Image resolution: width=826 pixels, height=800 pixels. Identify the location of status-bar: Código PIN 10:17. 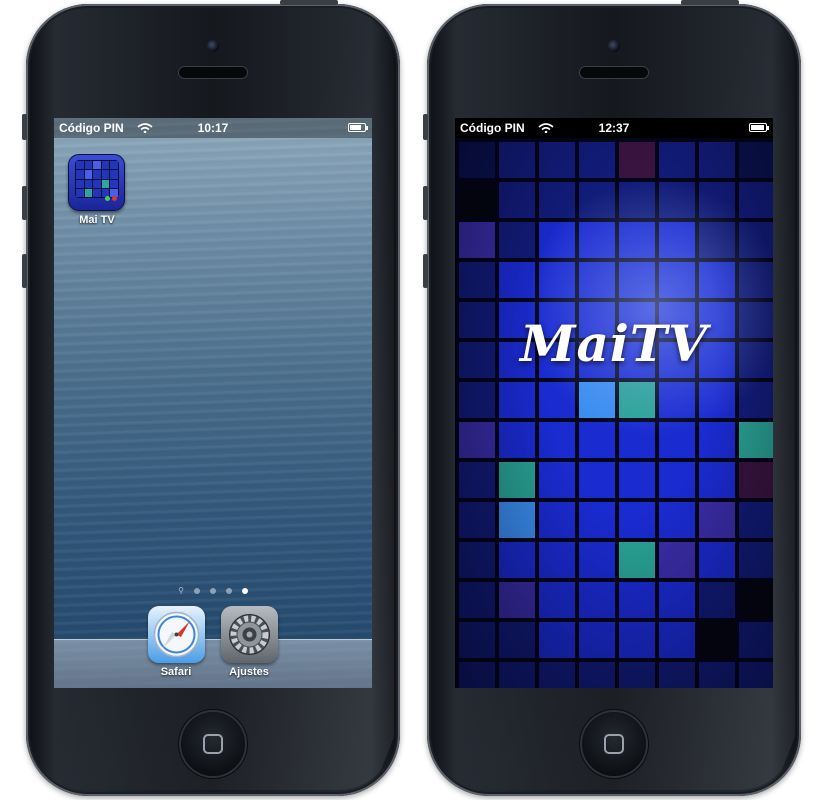
(213, 128).